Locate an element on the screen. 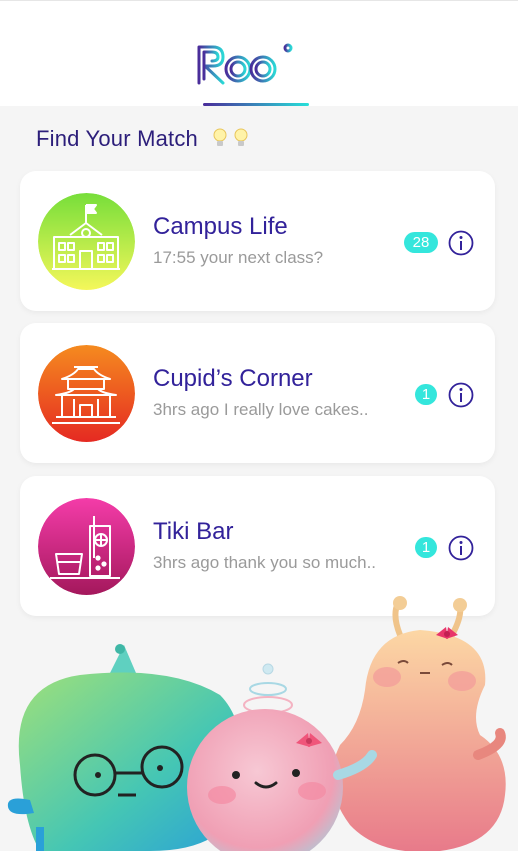 The height and width of the screenshot is (851, 518). room-last-message: 17:55 your next class? is located at coordinates (238, 257).